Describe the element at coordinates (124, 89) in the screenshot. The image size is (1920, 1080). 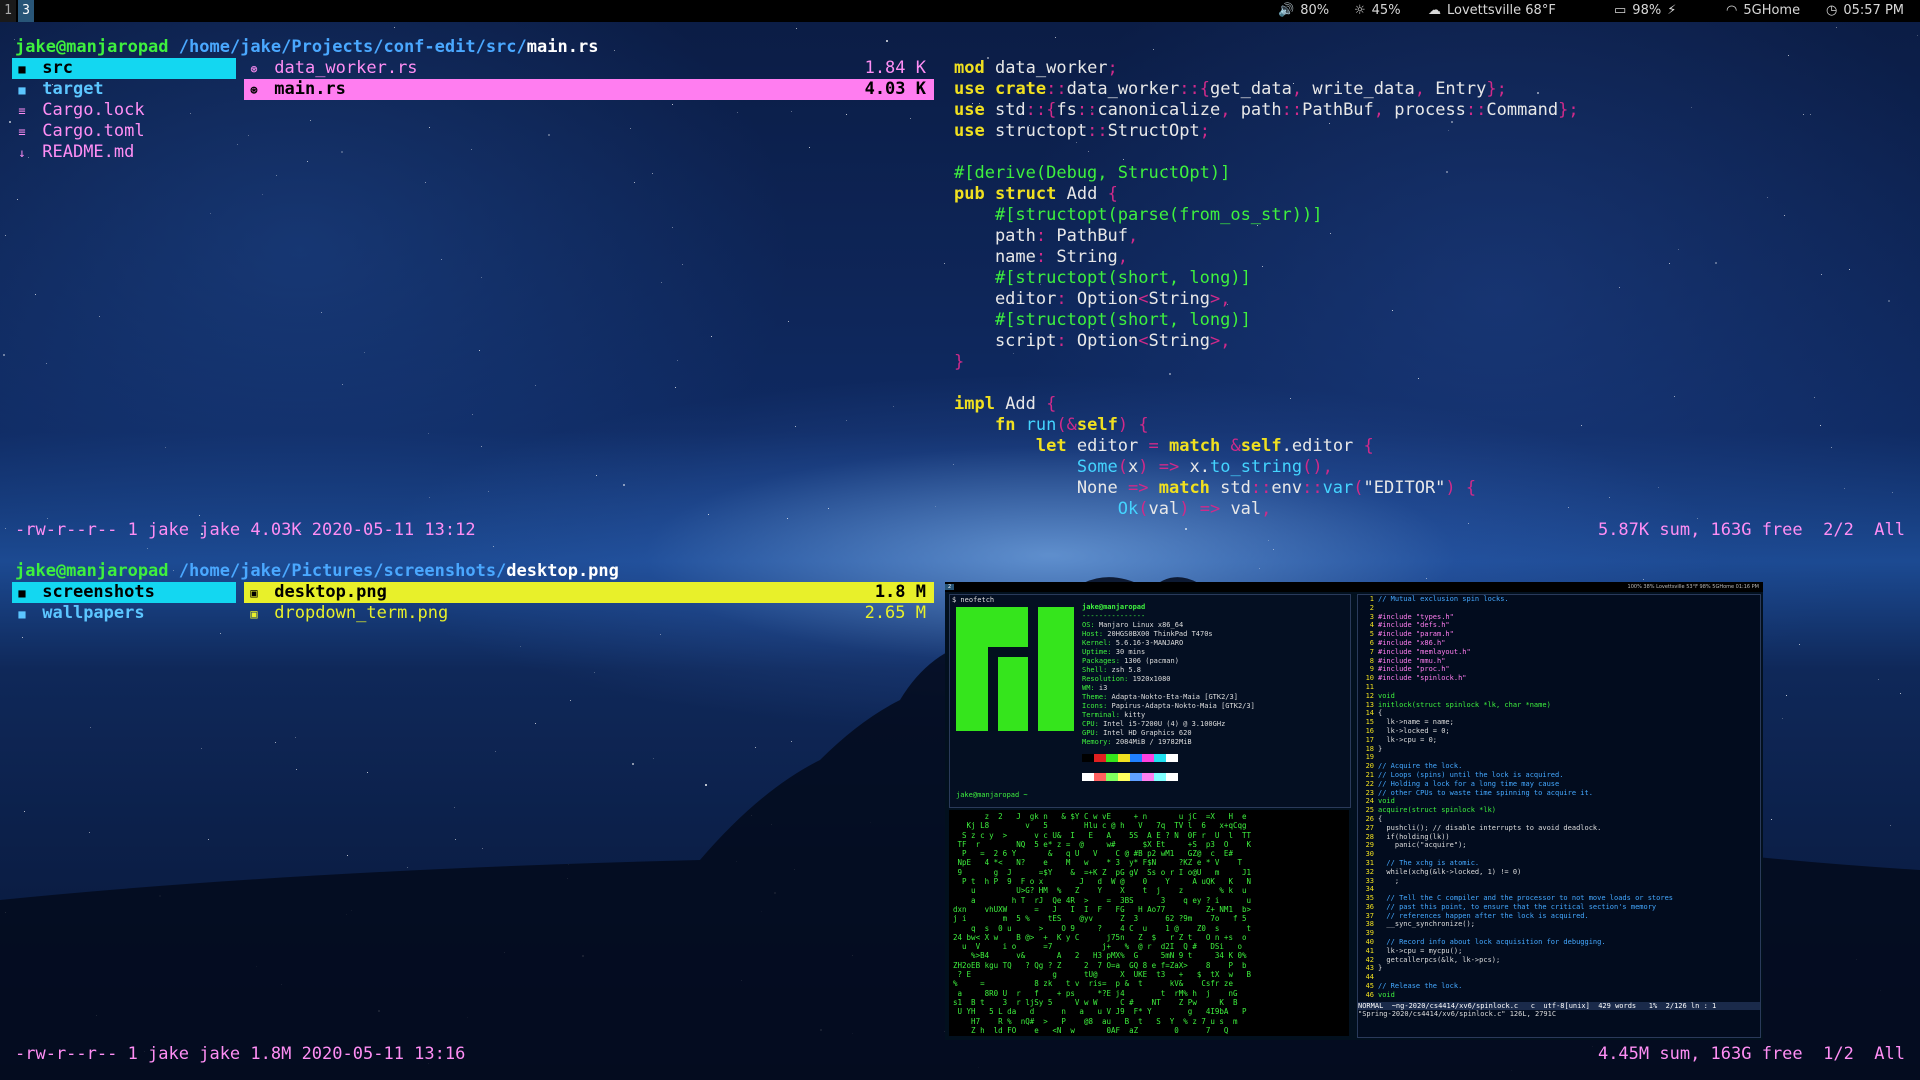
I see `file-entry-target: ■ target` at that location.